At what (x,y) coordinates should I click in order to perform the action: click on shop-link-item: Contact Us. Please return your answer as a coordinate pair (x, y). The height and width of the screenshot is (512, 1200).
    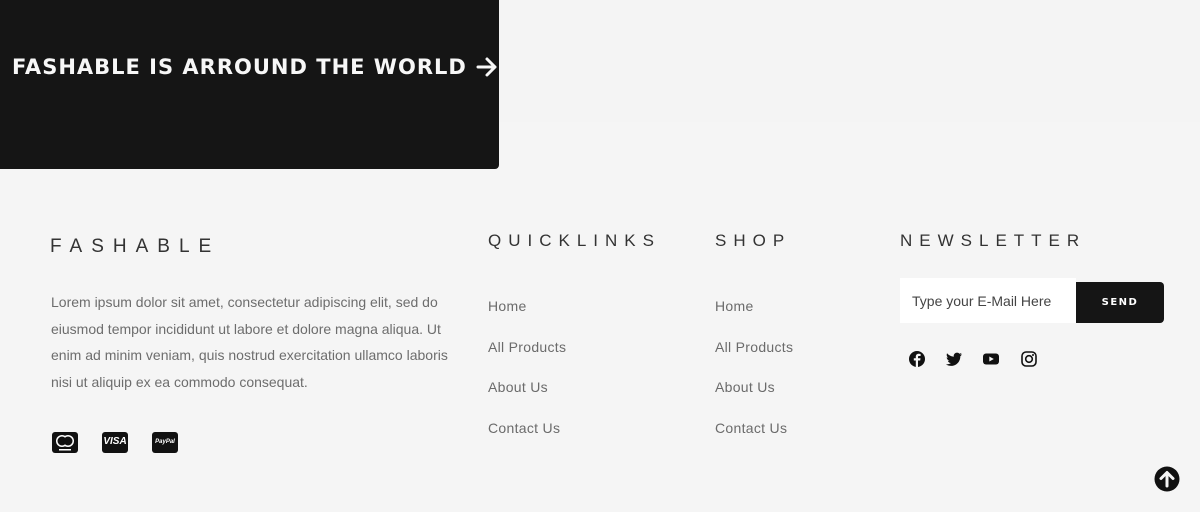
    Looking at the image, I should click on (754, 440).